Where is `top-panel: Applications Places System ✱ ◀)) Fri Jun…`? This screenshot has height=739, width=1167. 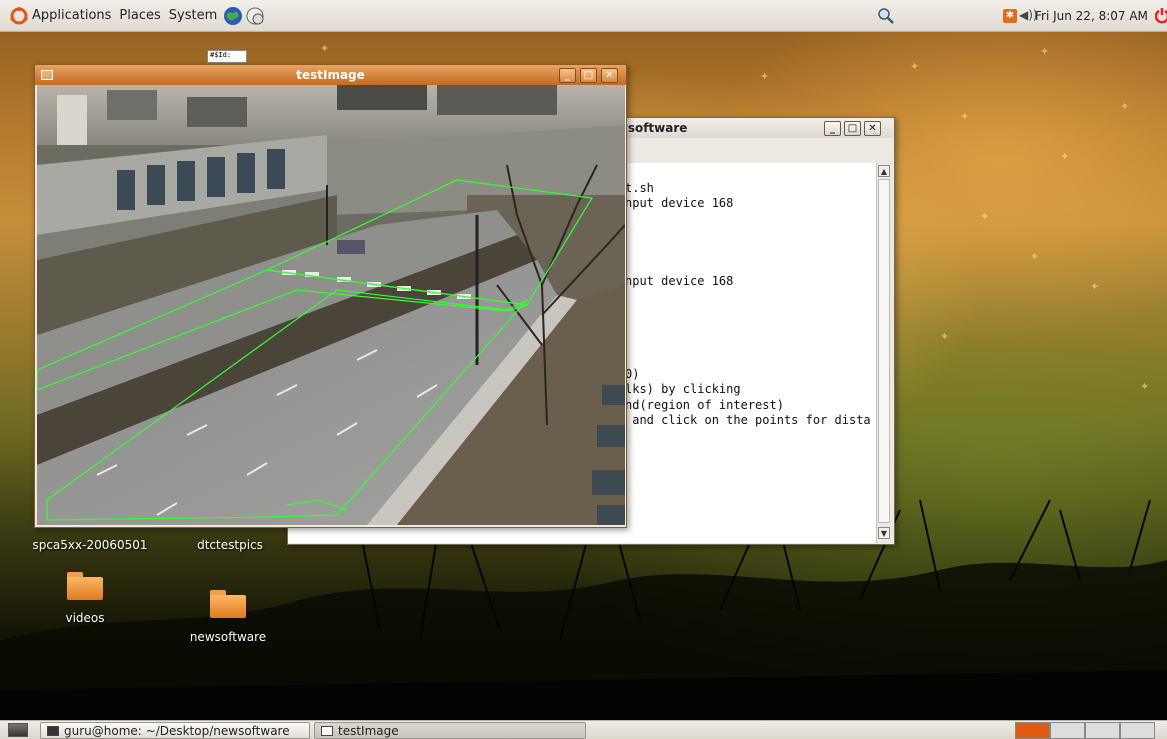 top-panel: Applications Places System ✱ ◀)) Fri Jun… is located at coordinates (583, 16).